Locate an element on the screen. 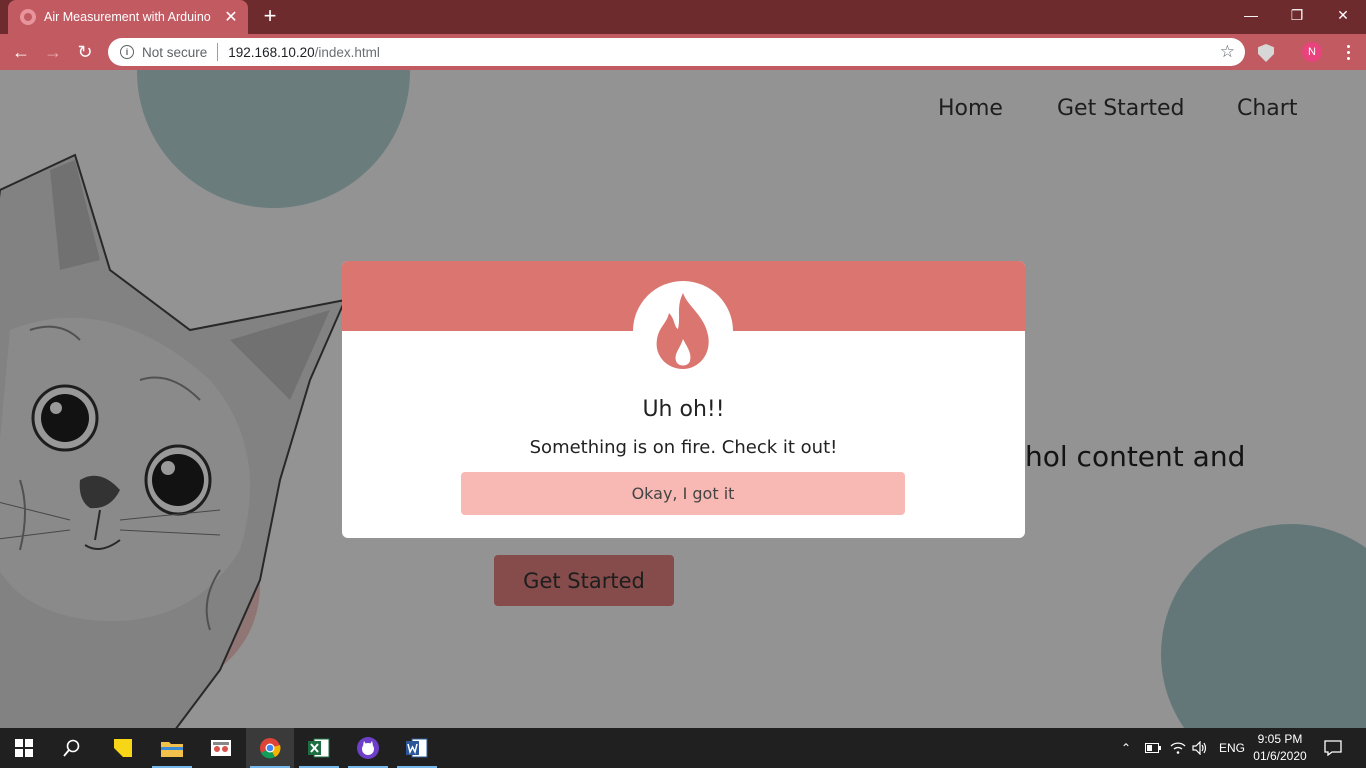 The image size is (1366, 768). url-host: 192.168.10.20 is located at coordinates (271, 52).